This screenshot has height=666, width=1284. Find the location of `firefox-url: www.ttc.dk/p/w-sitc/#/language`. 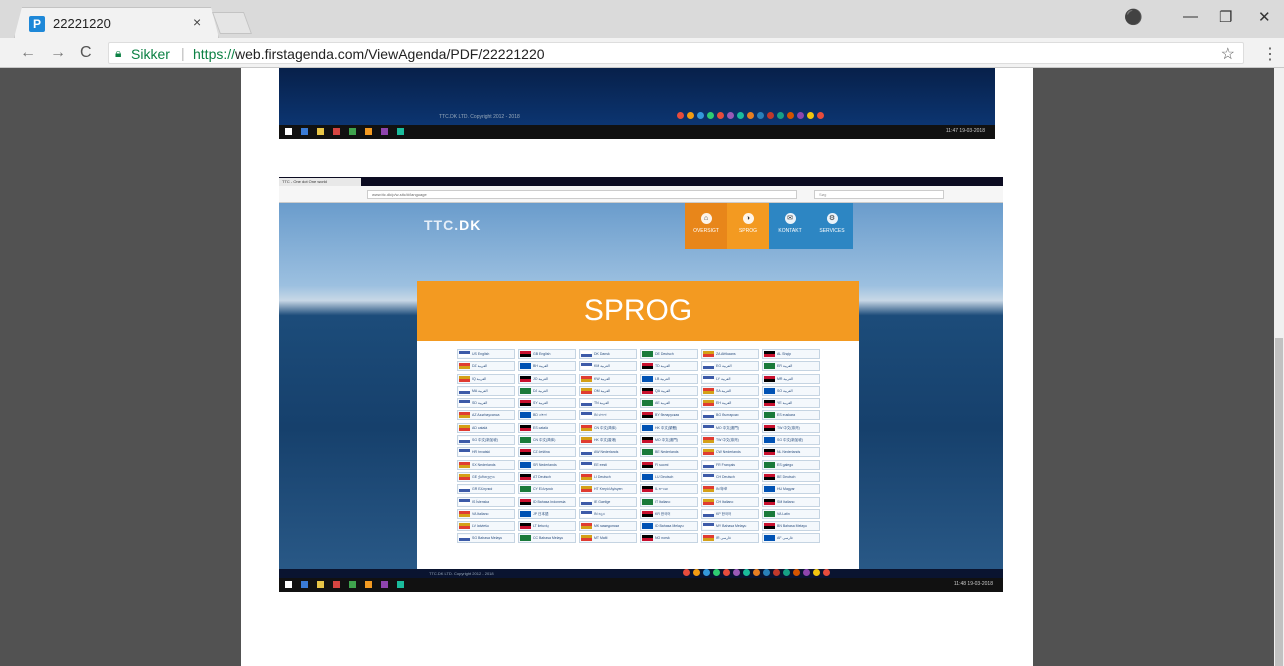

firefox-url: www.ttc.dk/p/w-sitc/#/language is located at coordinates (582, 194).